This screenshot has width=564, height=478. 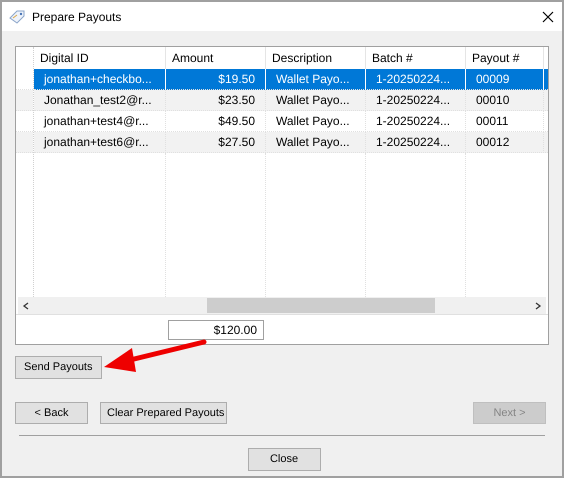 I want to click on scrollbar-thumb, so click(x=321, y=305).